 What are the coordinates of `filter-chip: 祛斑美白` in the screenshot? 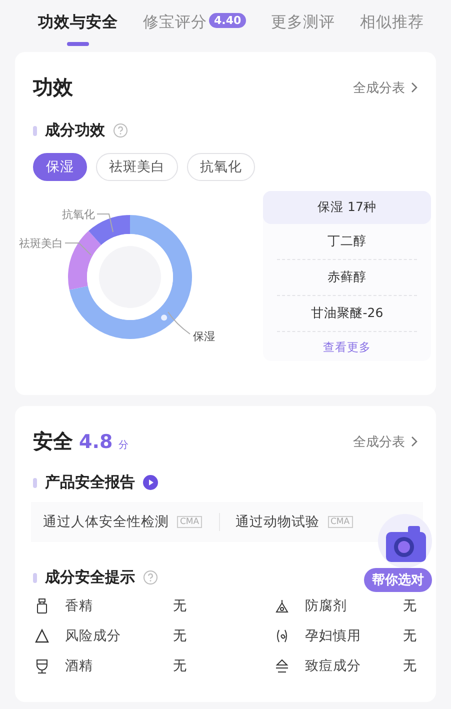 It's located at (137, 167).